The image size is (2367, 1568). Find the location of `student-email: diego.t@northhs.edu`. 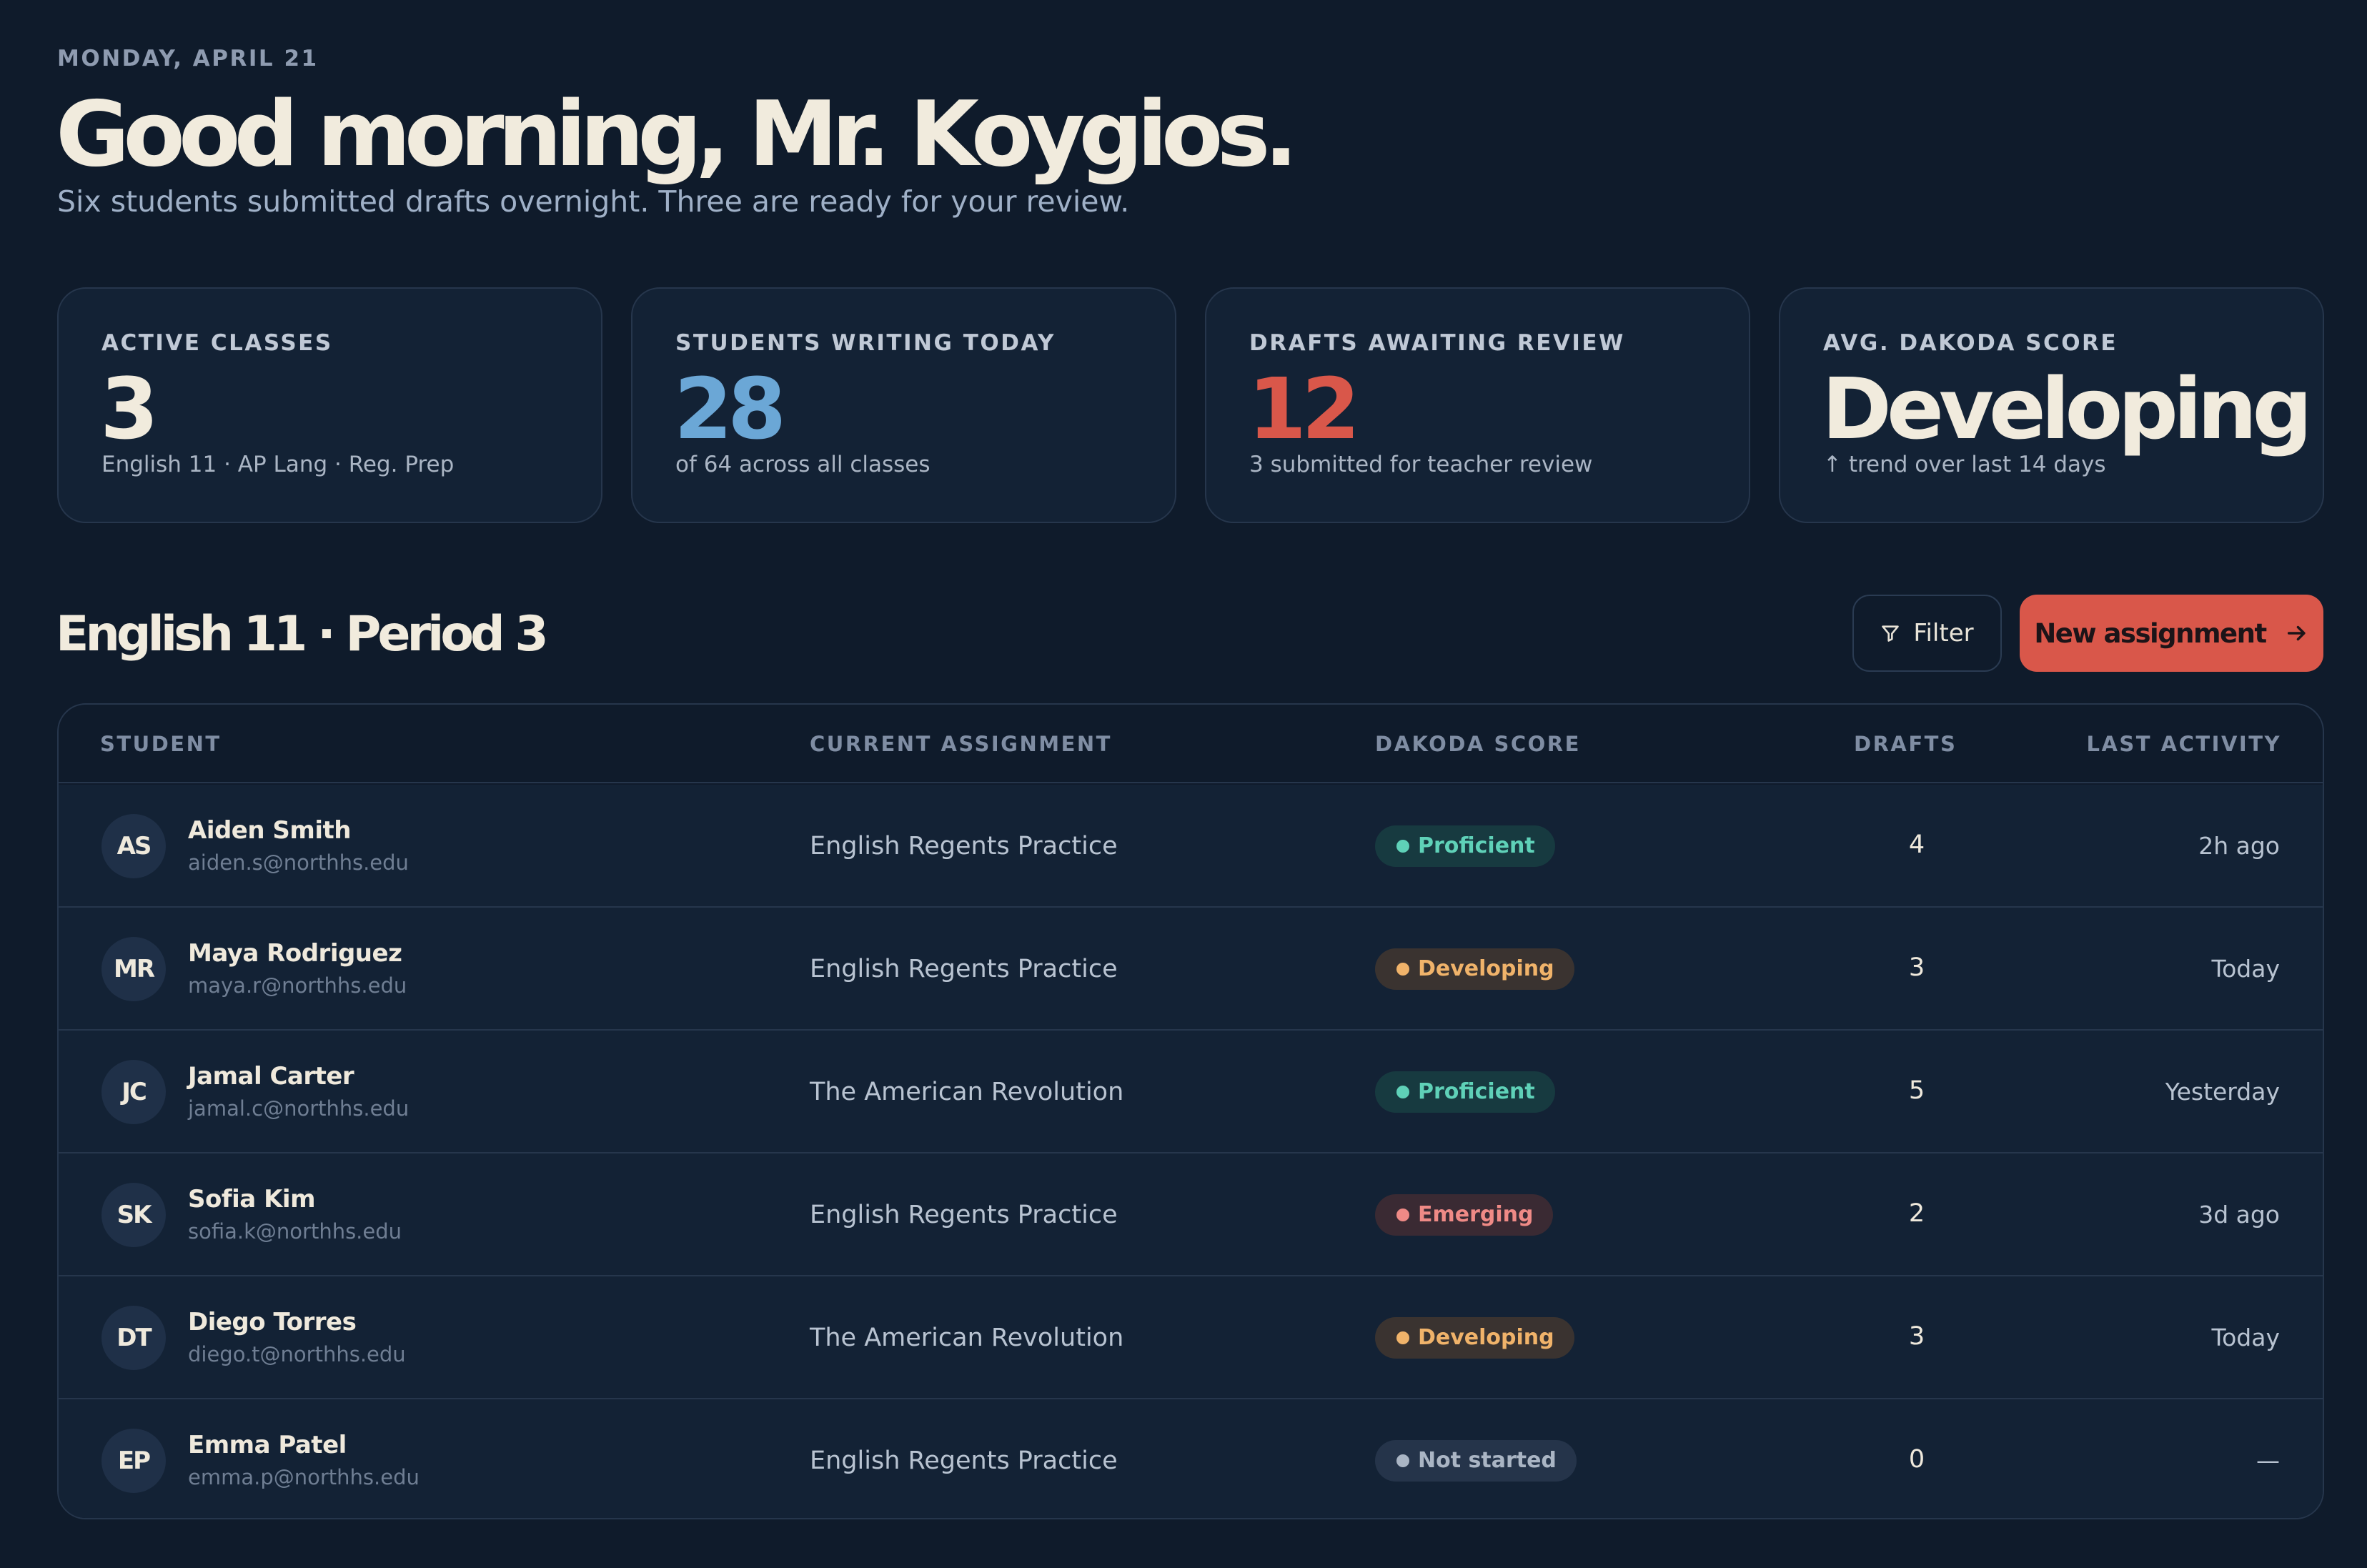

student-email: diego.t@northhs.edu is located at coordinates (297, 1354).